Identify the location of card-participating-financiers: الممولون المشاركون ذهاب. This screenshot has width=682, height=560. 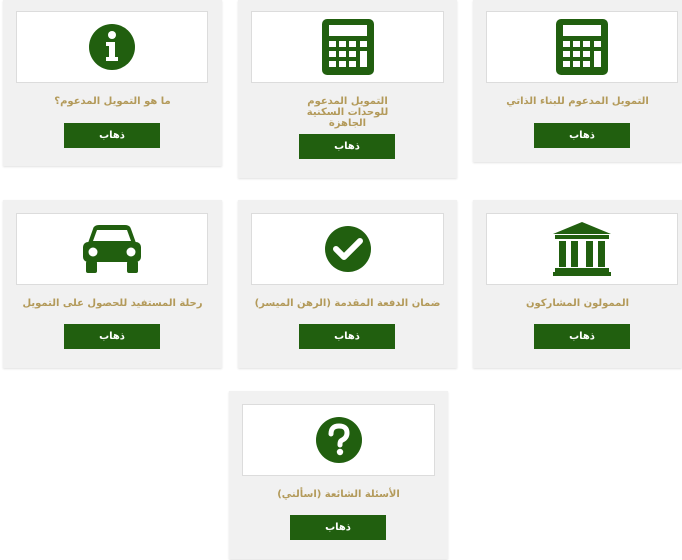
(577, 284).